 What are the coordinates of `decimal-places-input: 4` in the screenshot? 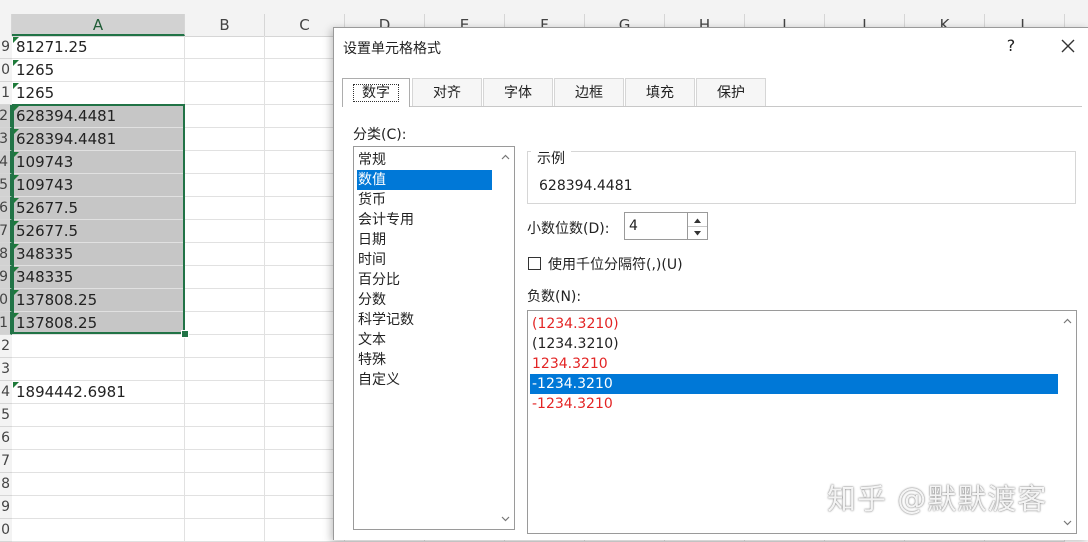 It's located at (656, 226).